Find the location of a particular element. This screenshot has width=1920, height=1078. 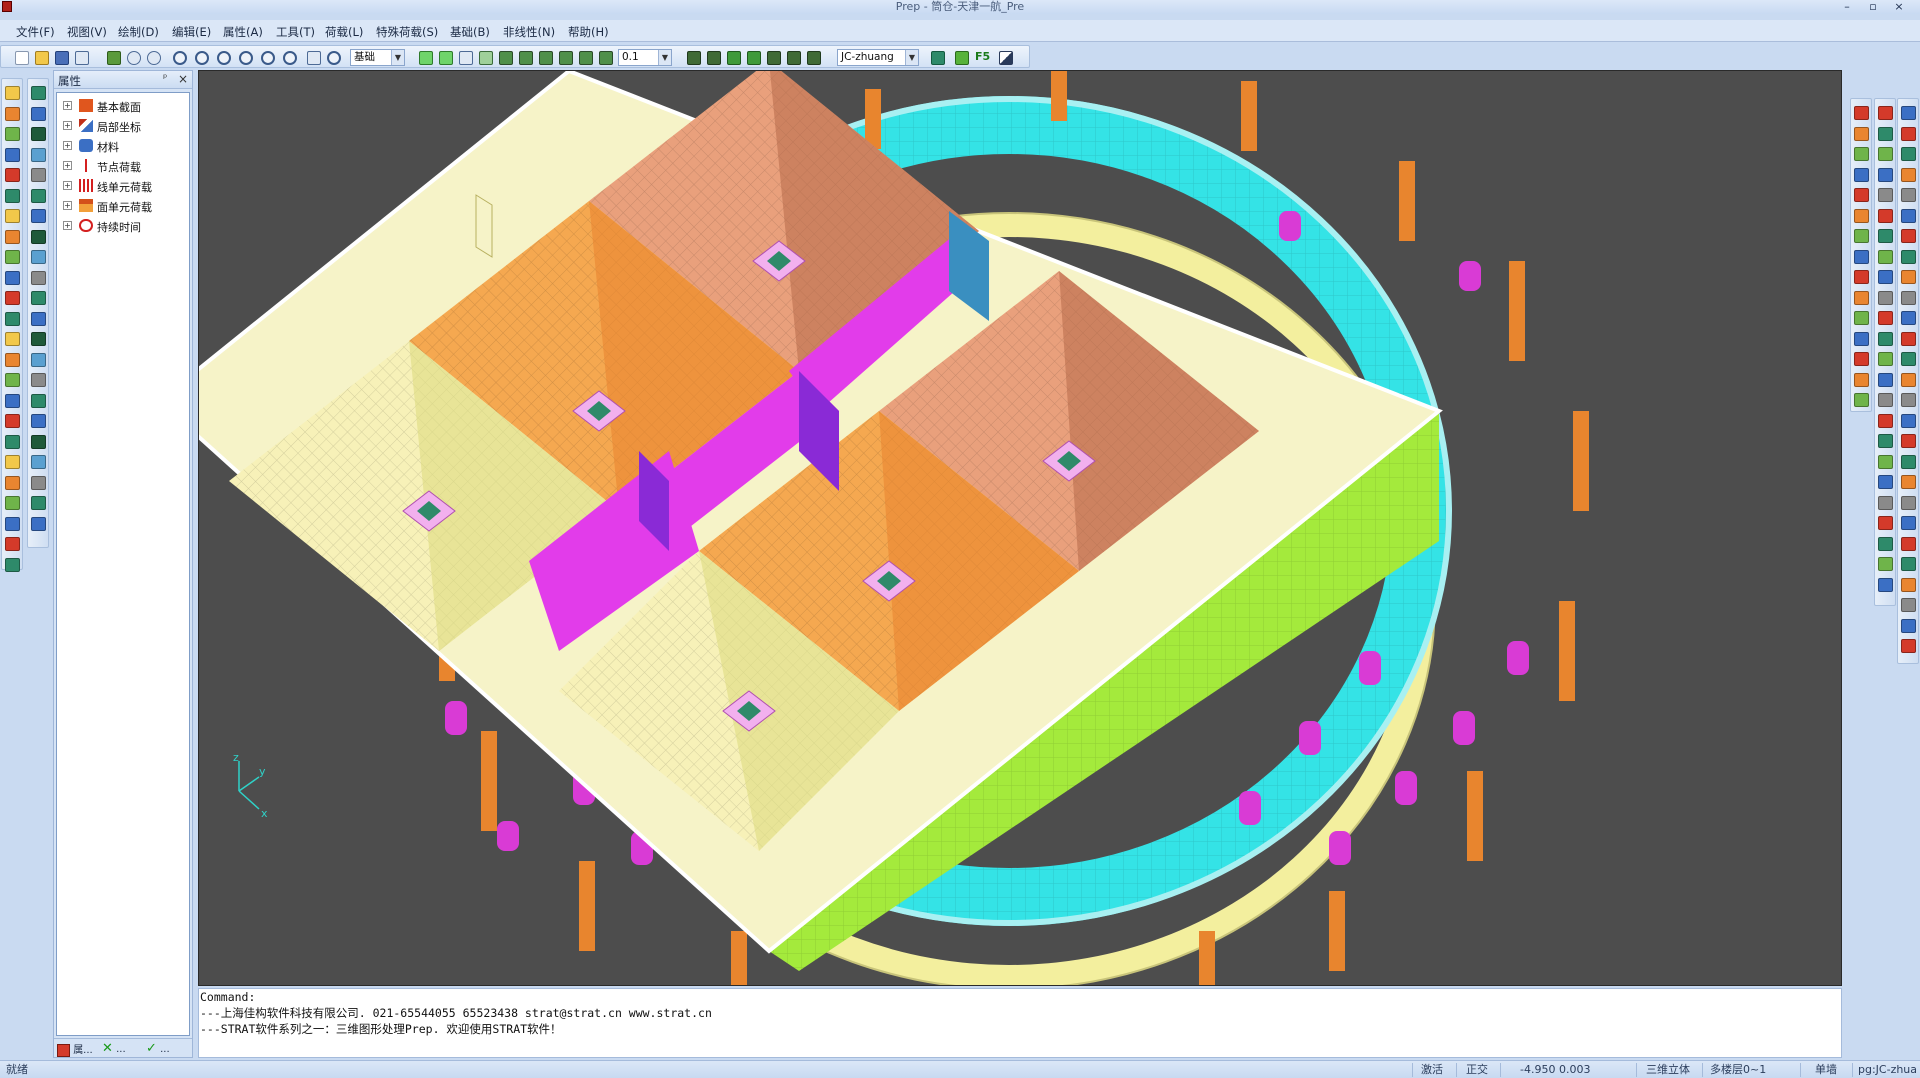

close-window-button: × is located at coordinates (1899, 7).